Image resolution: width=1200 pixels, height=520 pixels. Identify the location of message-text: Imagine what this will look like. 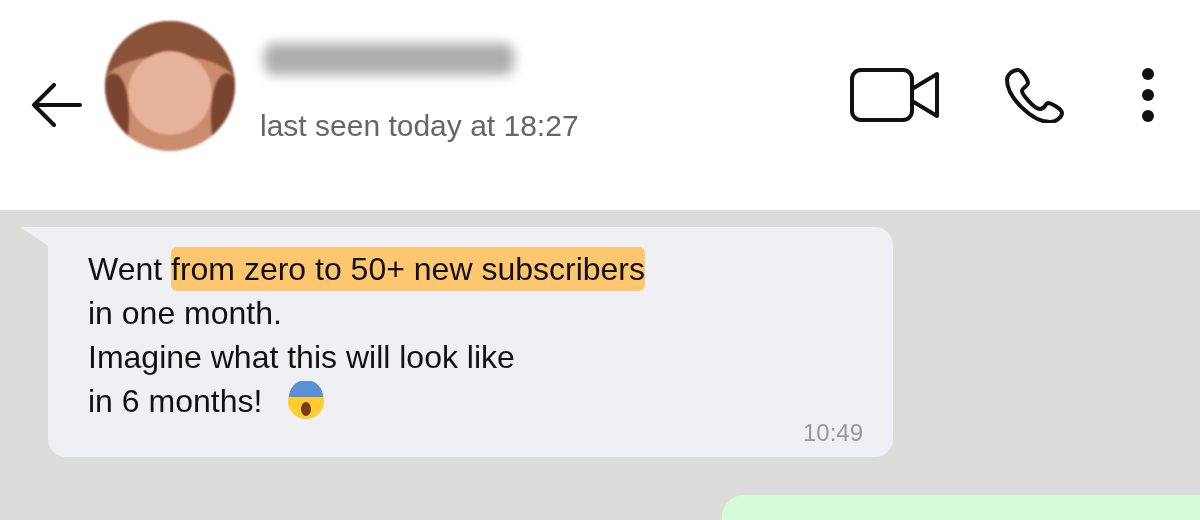
(301, 357).